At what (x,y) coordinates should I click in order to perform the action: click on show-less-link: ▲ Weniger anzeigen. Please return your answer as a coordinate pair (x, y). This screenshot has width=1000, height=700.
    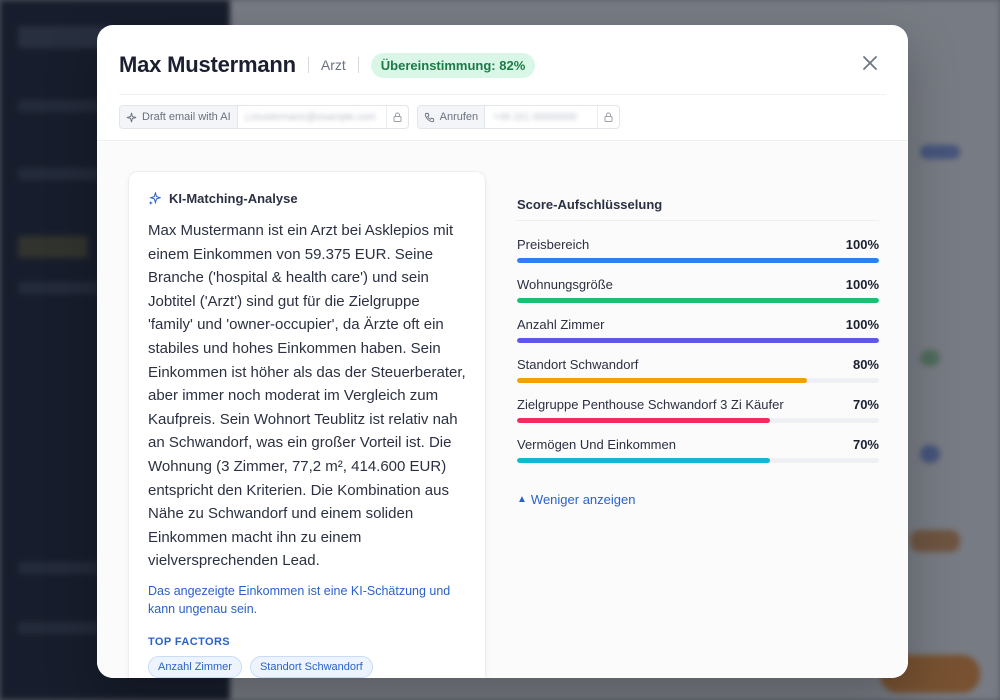
    Looking at the image, I should click on (698, 499).